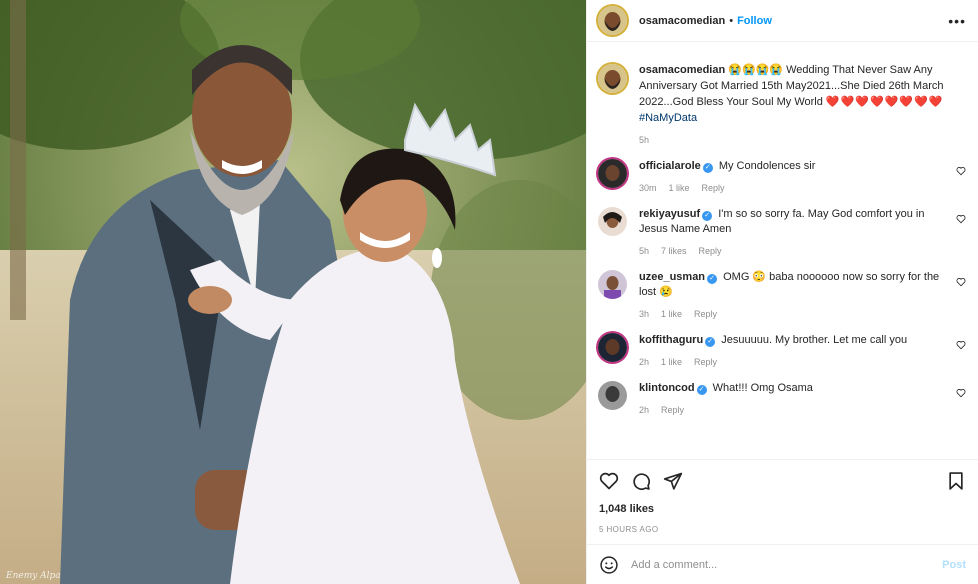 This screenshot has height=584, width=978. Describe the element at coordinates (673, 481) in the screenshot. I see `share-icon` at that location.